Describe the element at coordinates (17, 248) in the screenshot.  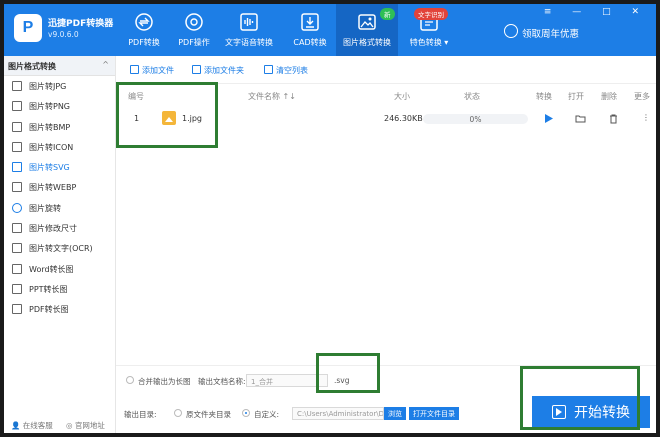
I see `ocr-icon` at that location.